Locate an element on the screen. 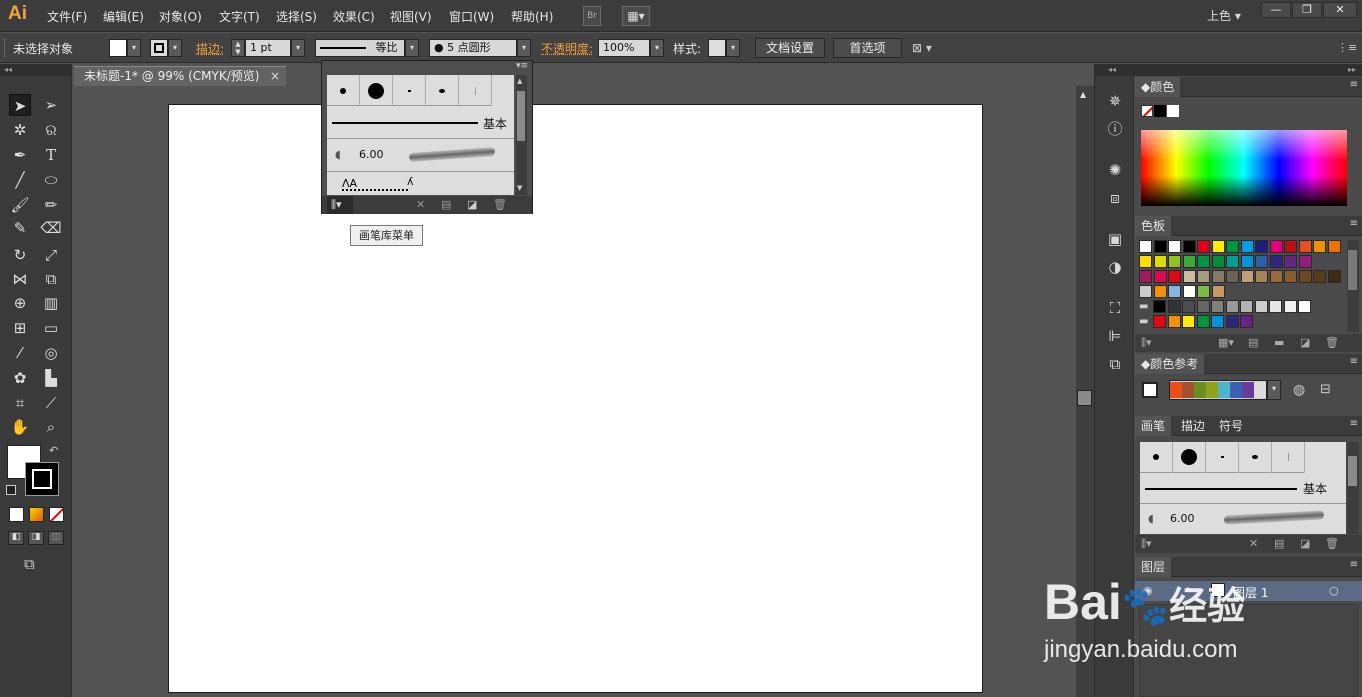  eyedropper-tool-icon: ⁄ is located at coordinates (20, 353).